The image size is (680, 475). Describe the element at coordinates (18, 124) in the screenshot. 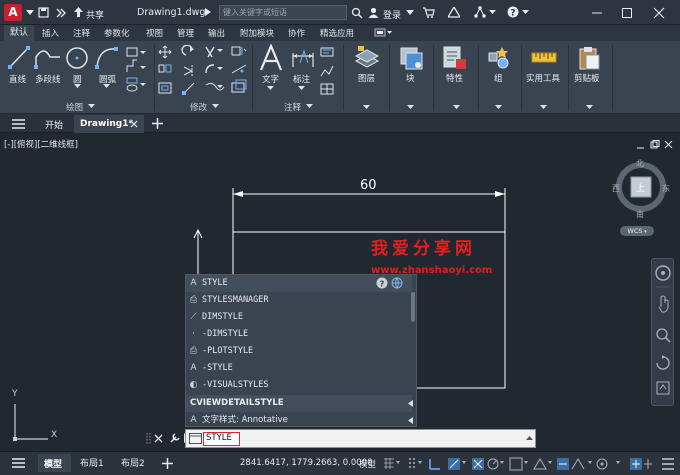

I see `hamburger-menu-icon` at that location.